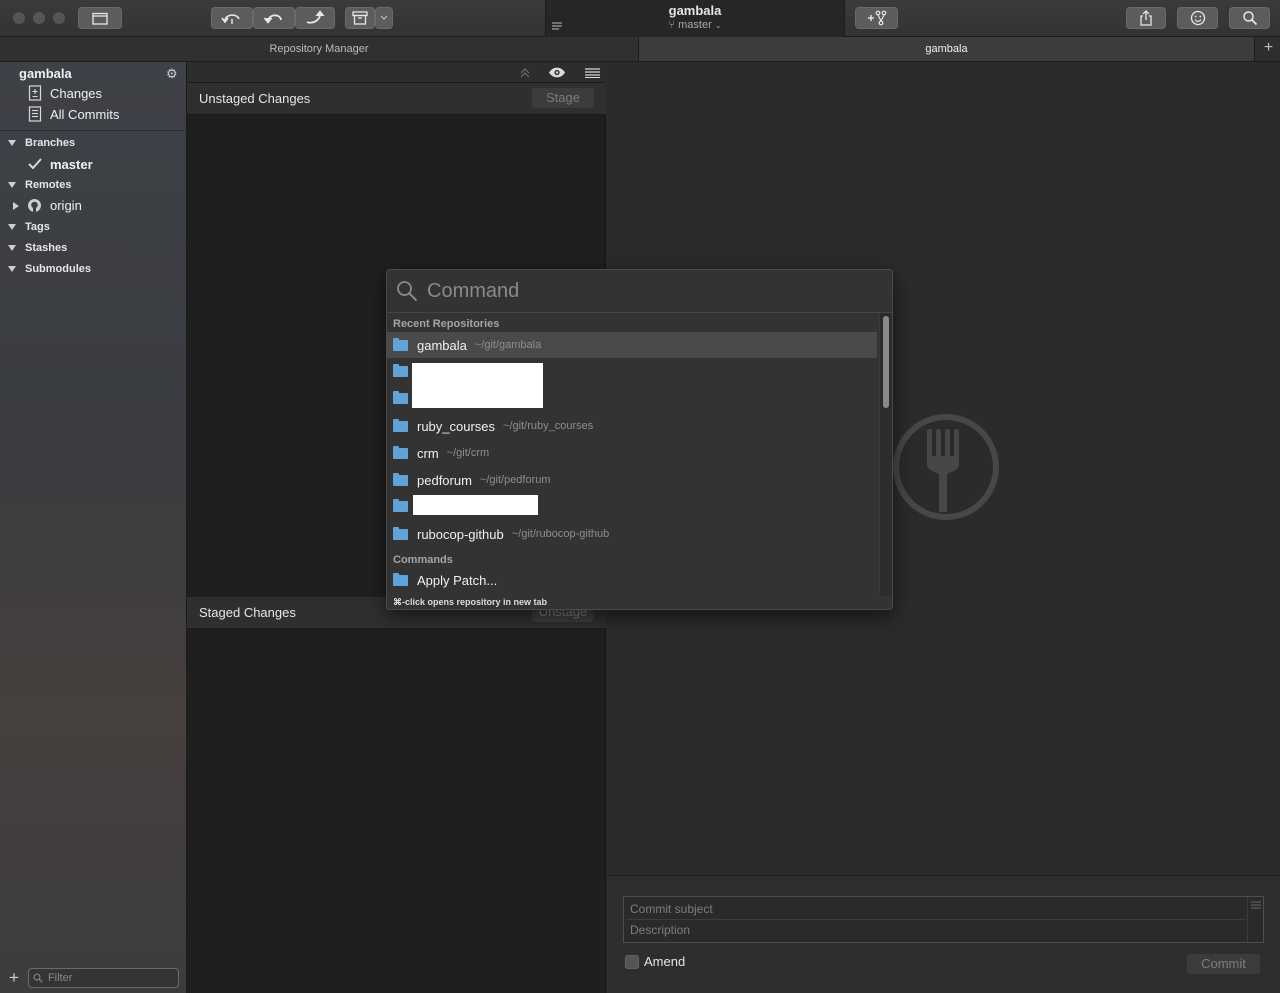 The width and height of the screenshot is (1280, 993). What do you see at coordinates (444, 480) in the screenshot?
I see `repo-name: pedforum` at bounding box center [444, 480].